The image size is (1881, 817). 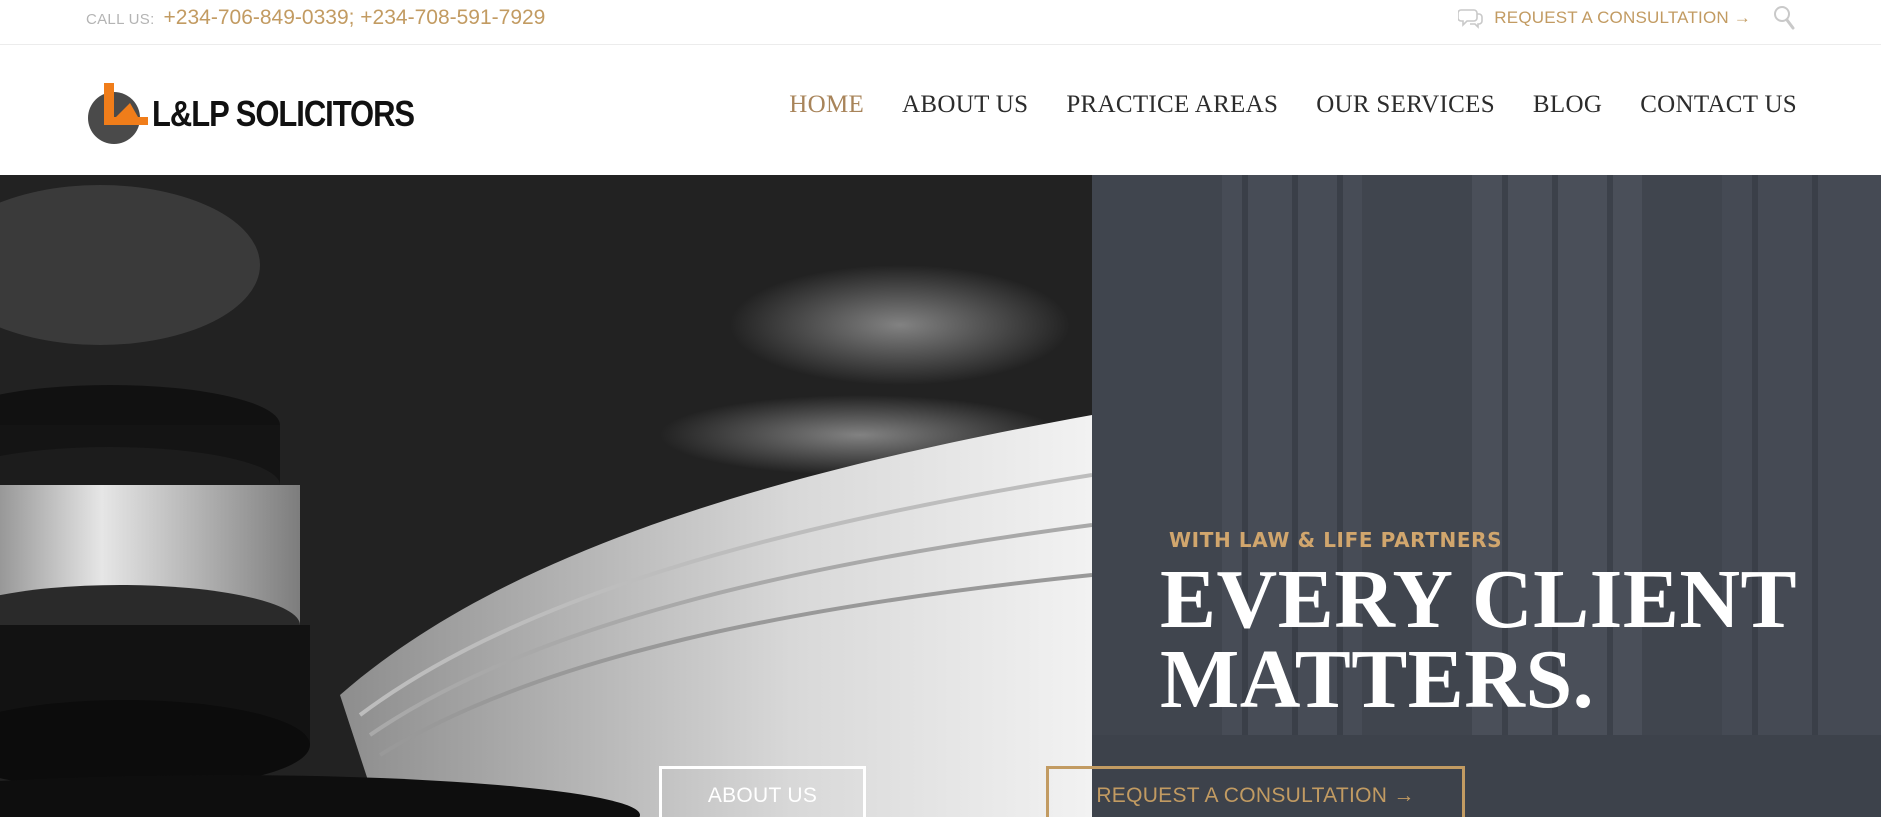 I want to click on call-us-label: CALL US:, so click(x=120, y=19).